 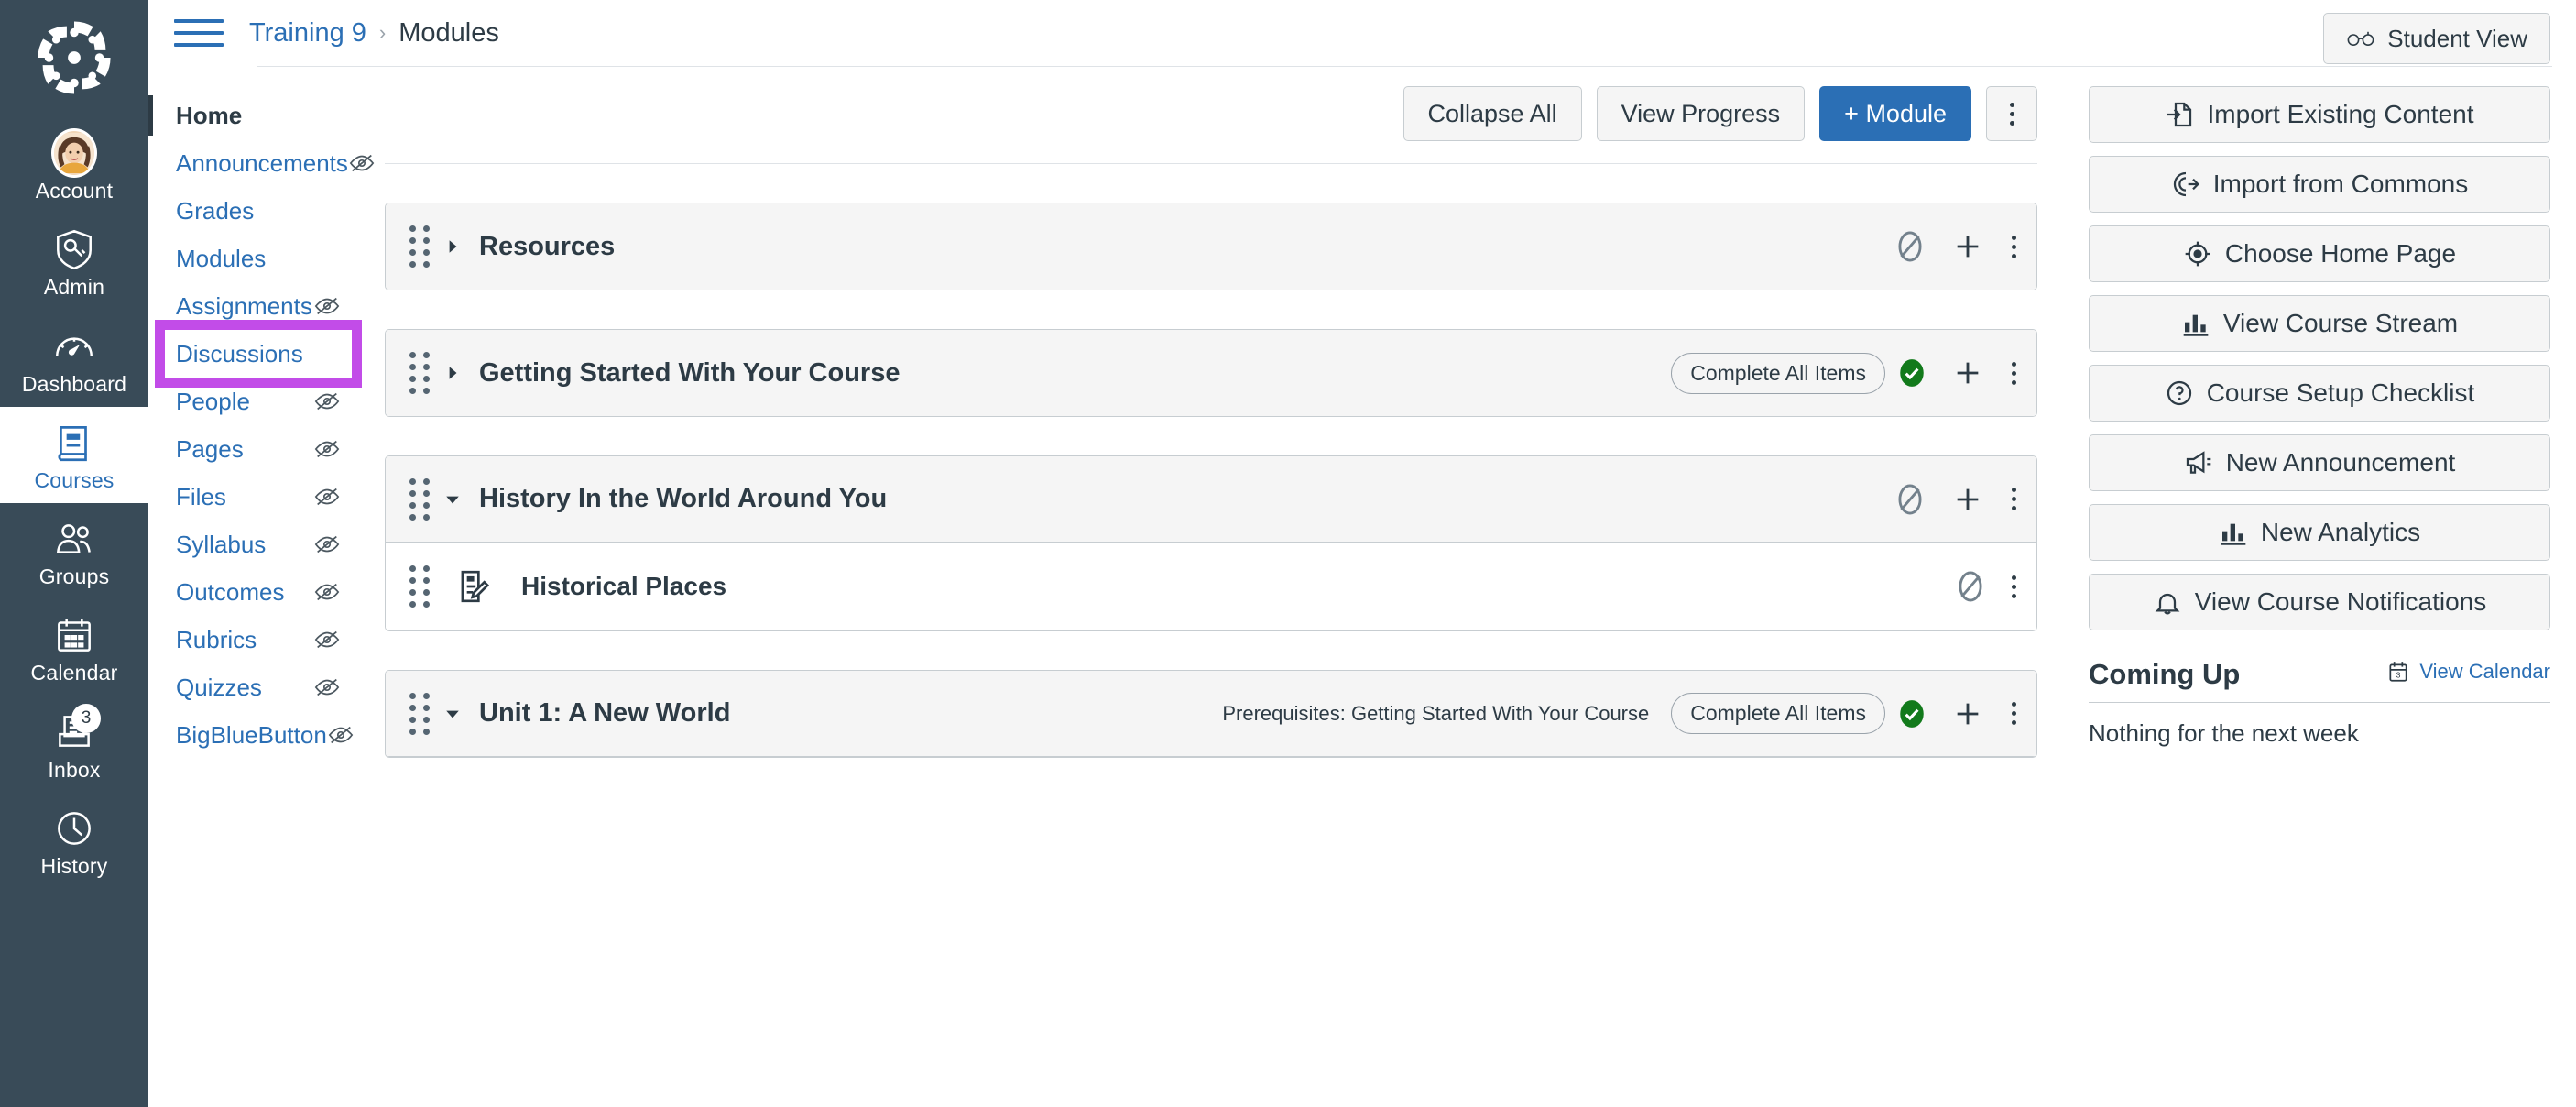 What do you see at coordinates (308, 33) in the screenshot?
I see `breadcrumb-course-link: Training 9` at bounding box center [308, 33].